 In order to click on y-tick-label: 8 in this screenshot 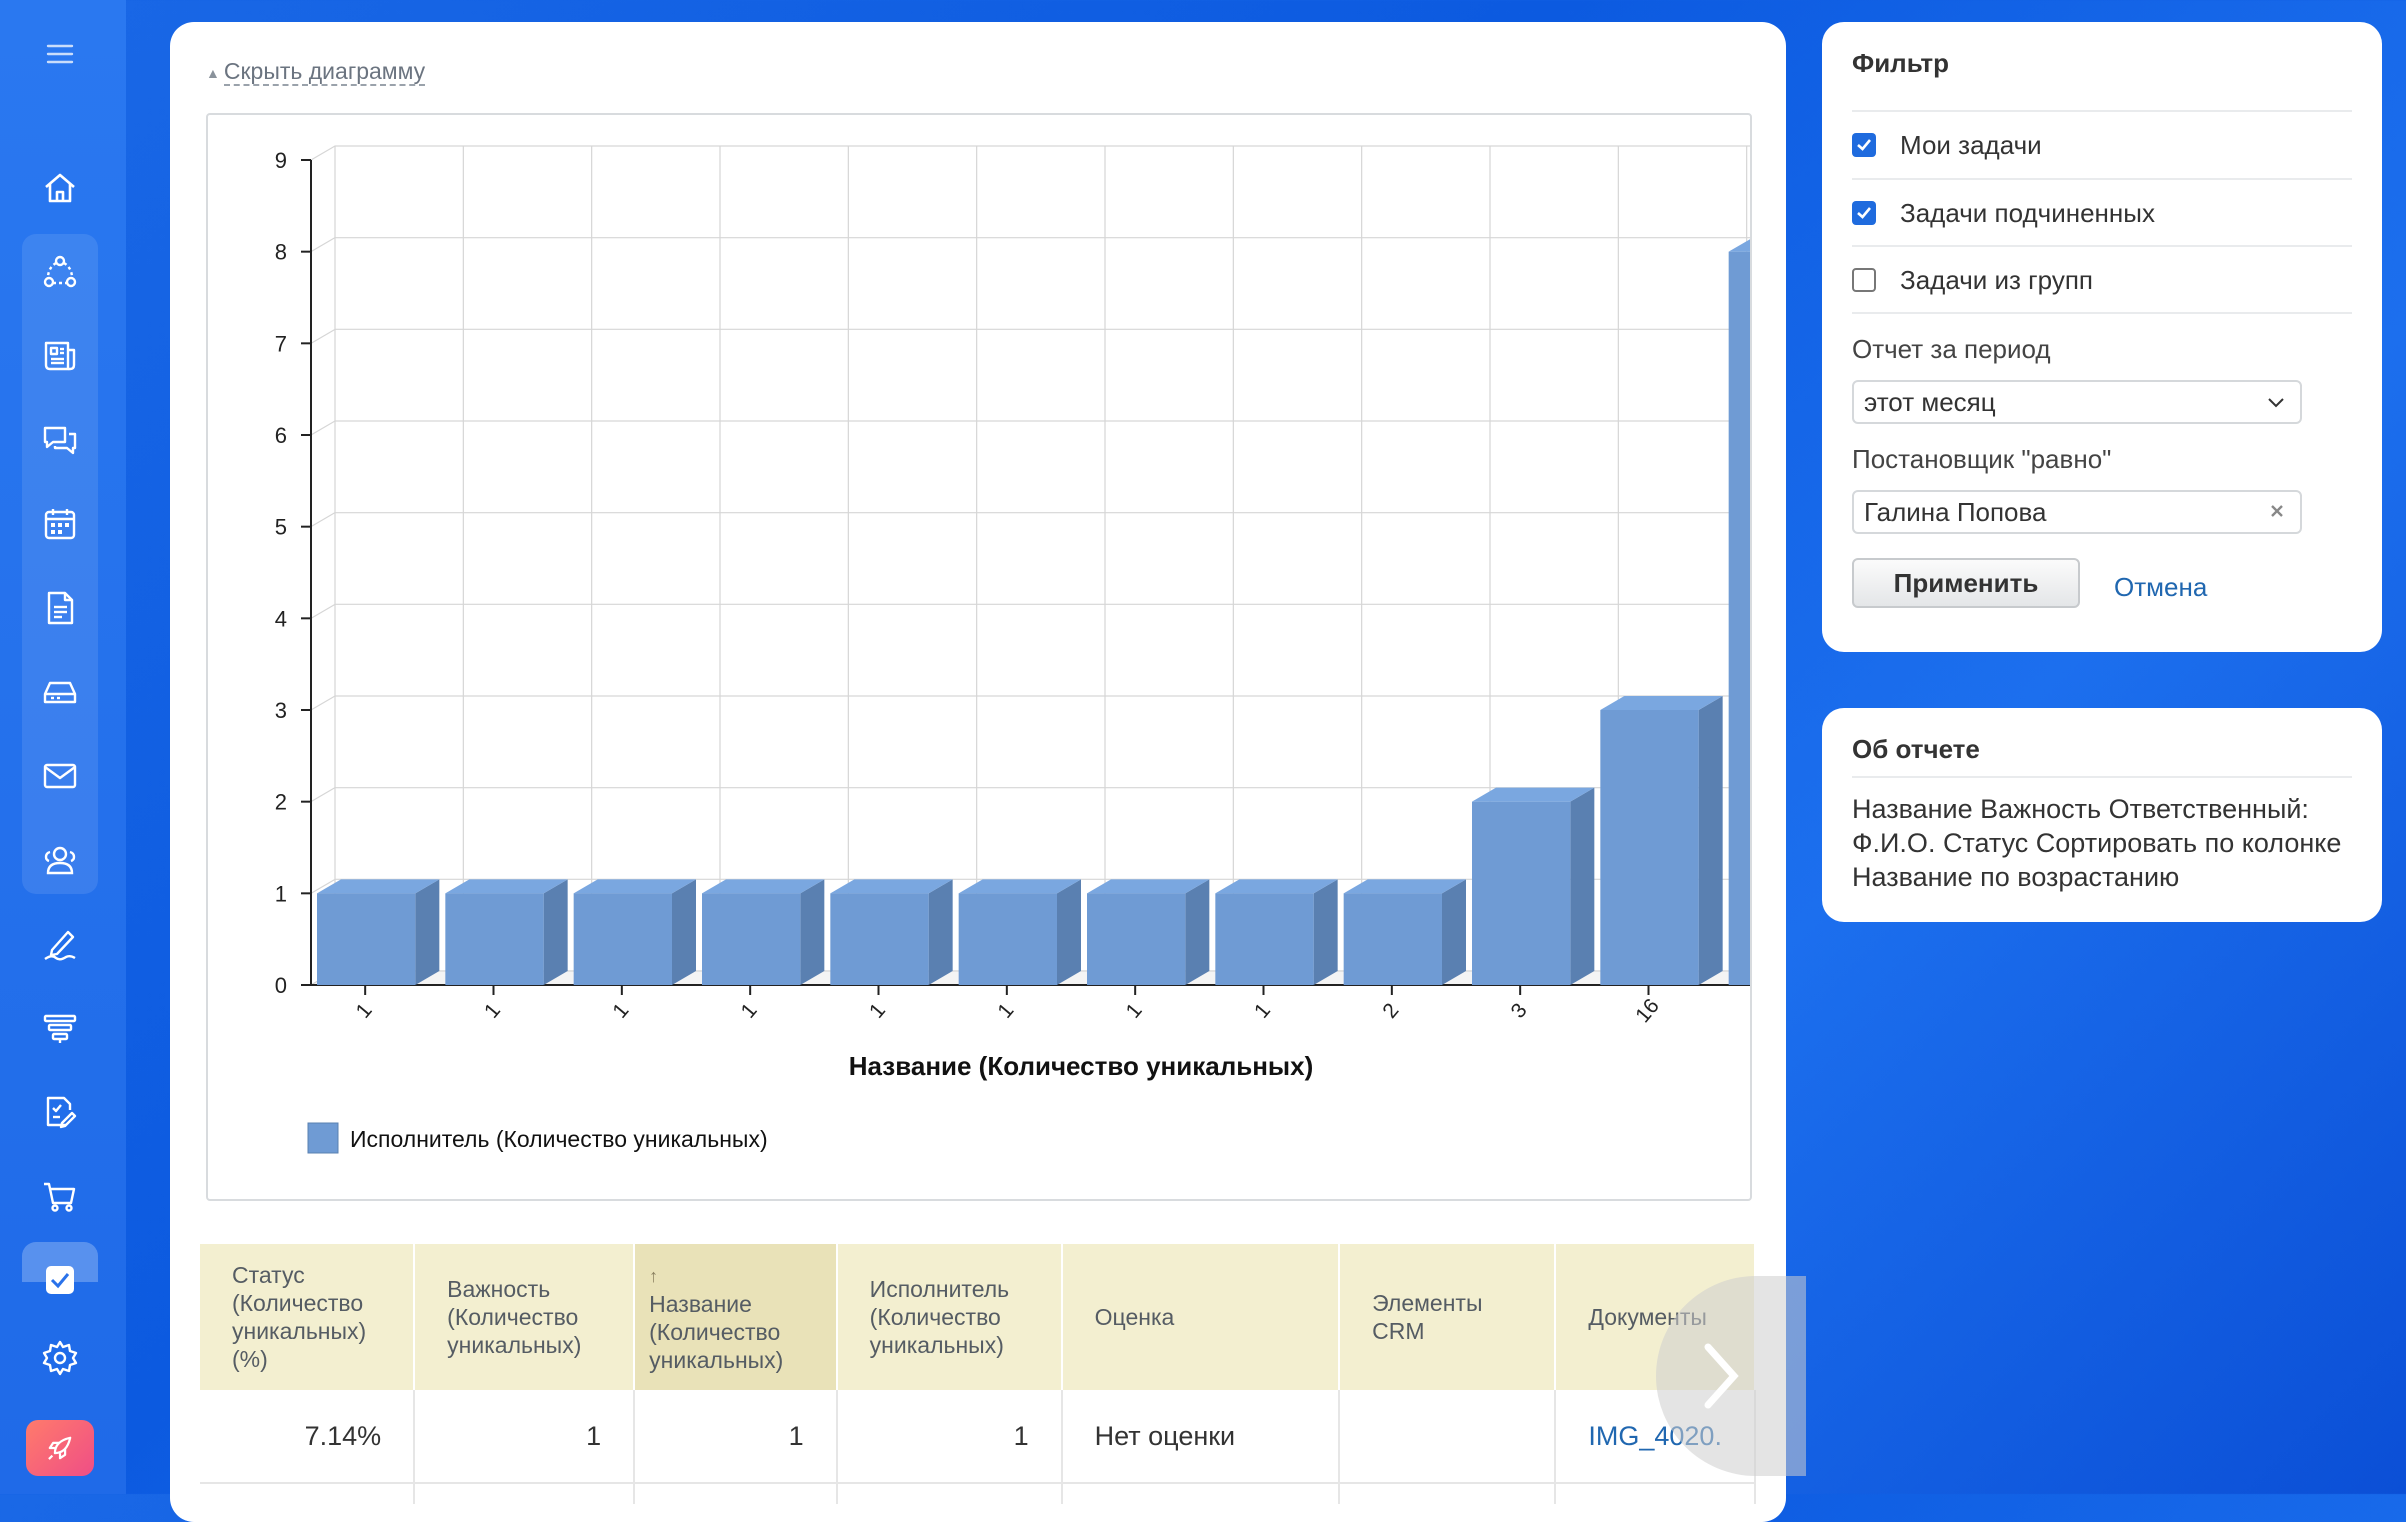, I will do `click(281, 252)`.